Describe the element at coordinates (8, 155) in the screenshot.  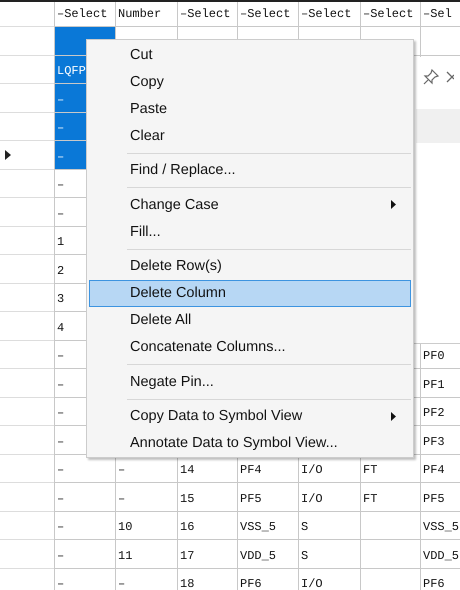
I see `row-indicator-icon` at that location.